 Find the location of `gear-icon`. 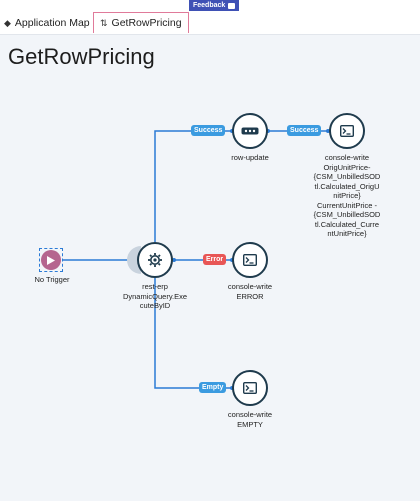

gear-icon is located at coordinates (155, 260).